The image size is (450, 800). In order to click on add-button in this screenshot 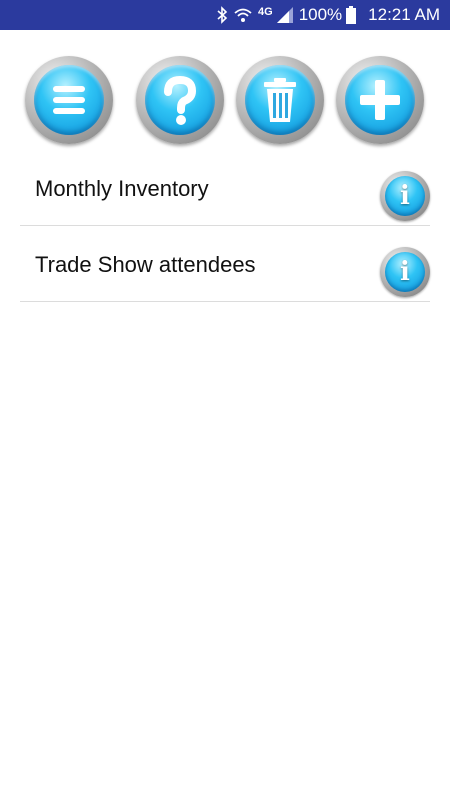, I will do `click(380, 100)`.